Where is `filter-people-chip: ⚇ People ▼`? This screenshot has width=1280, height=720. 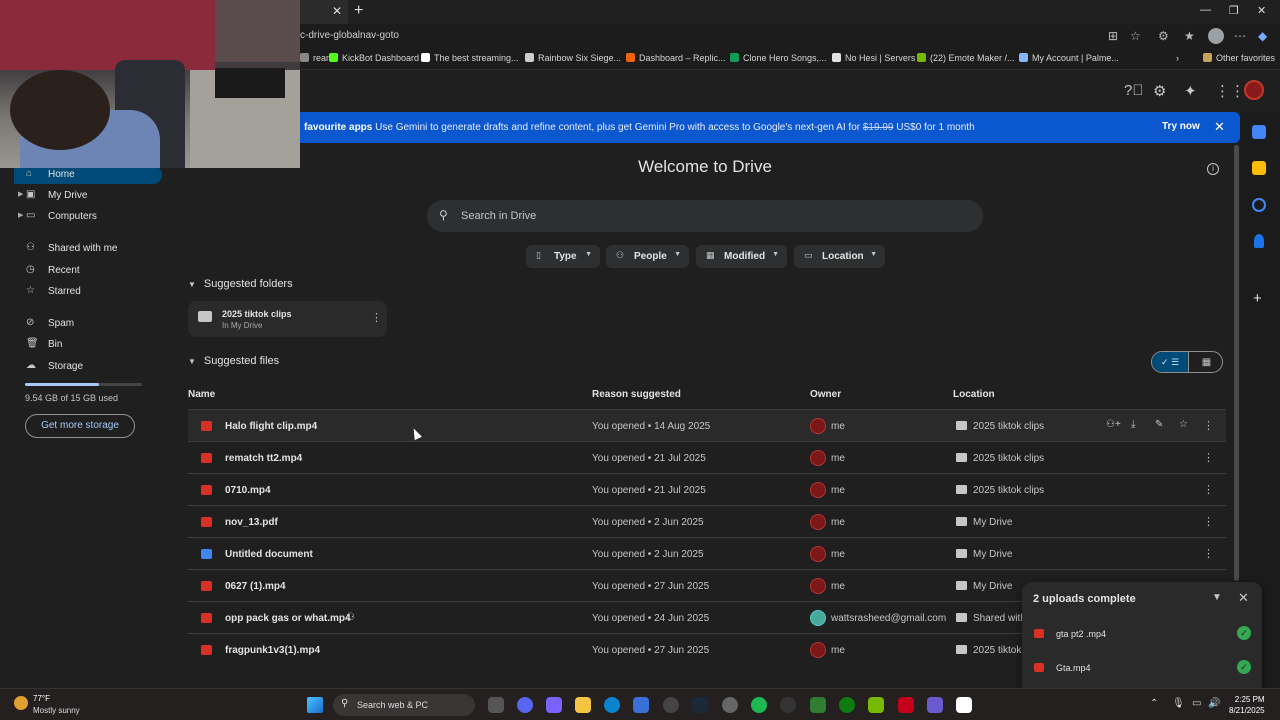
filter-people-chip: ⚇ People ▼ is located at coordinates (647, 256).